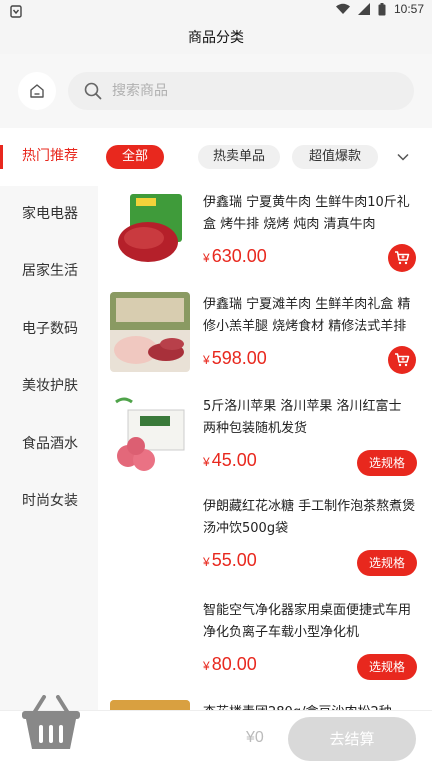 This screenshot has width=432, height=768. Describe the element at coordinates (49, 330) in the screenshot. I see `sidebar-item-digital: 电子数码` at that location.